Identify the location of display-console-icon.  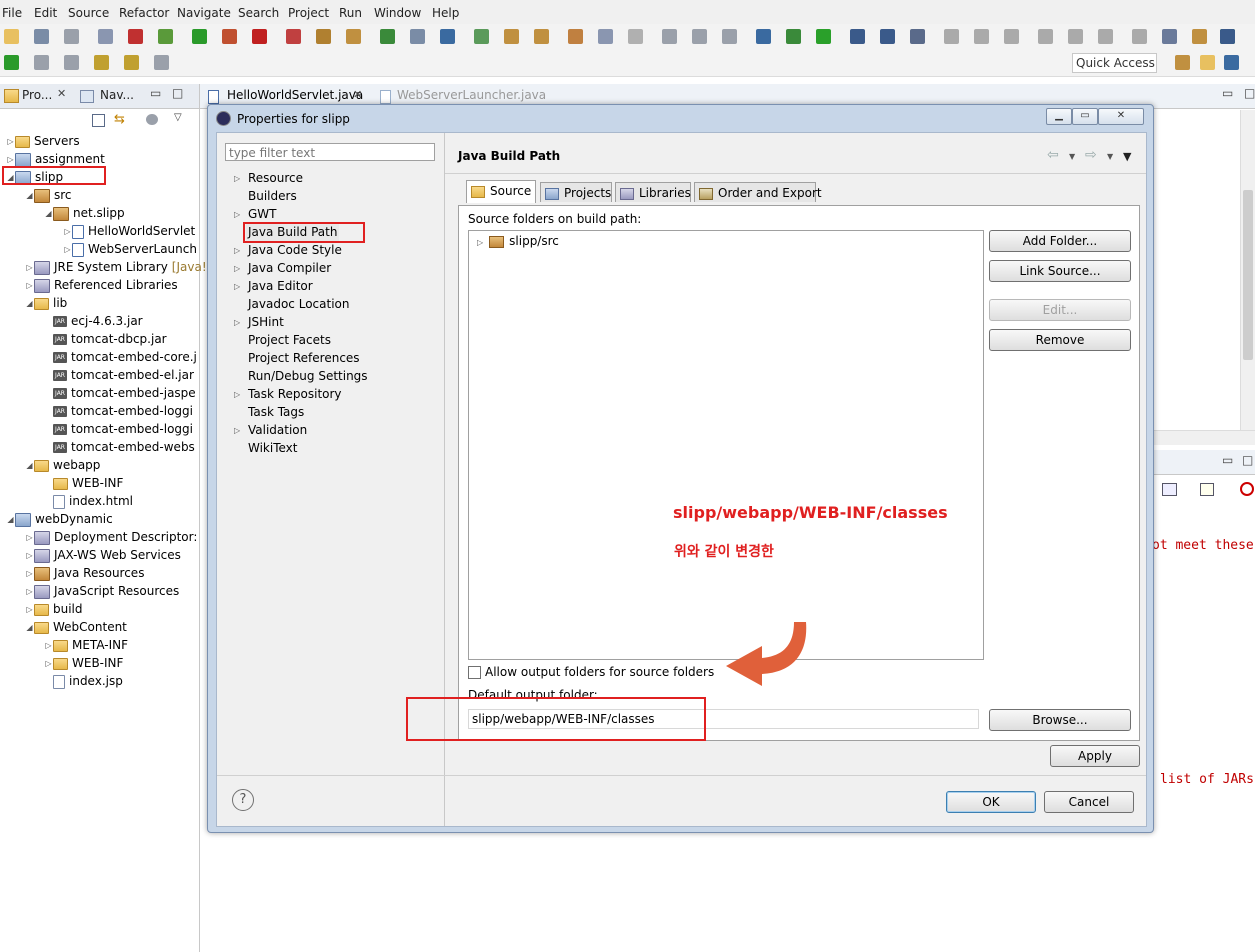
(1169, 489).